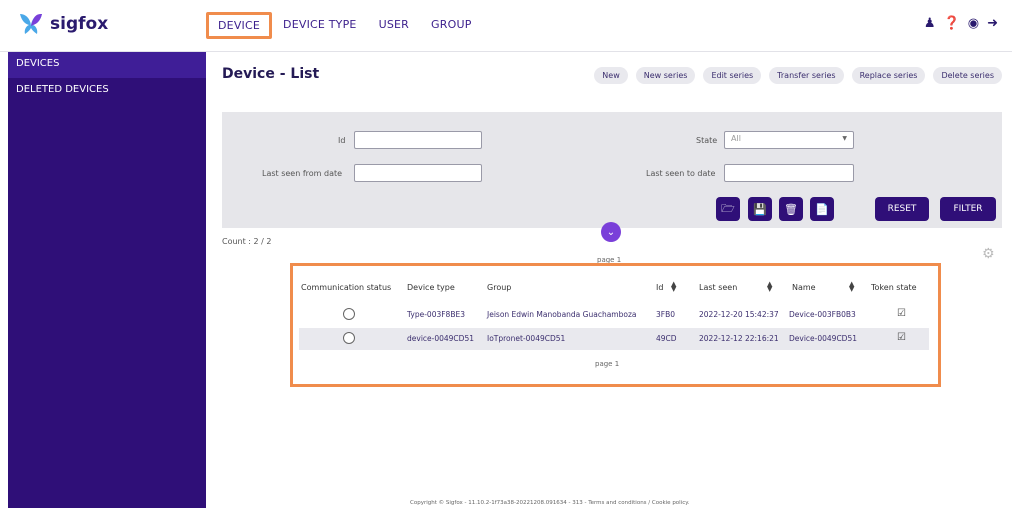 Image resolution: width=1012 pixels, height=508 pixels. What do you see at coordinates (451, 25) in the screenshot?
I see `nav-group: GROUP` at bounding box center [451, 25].